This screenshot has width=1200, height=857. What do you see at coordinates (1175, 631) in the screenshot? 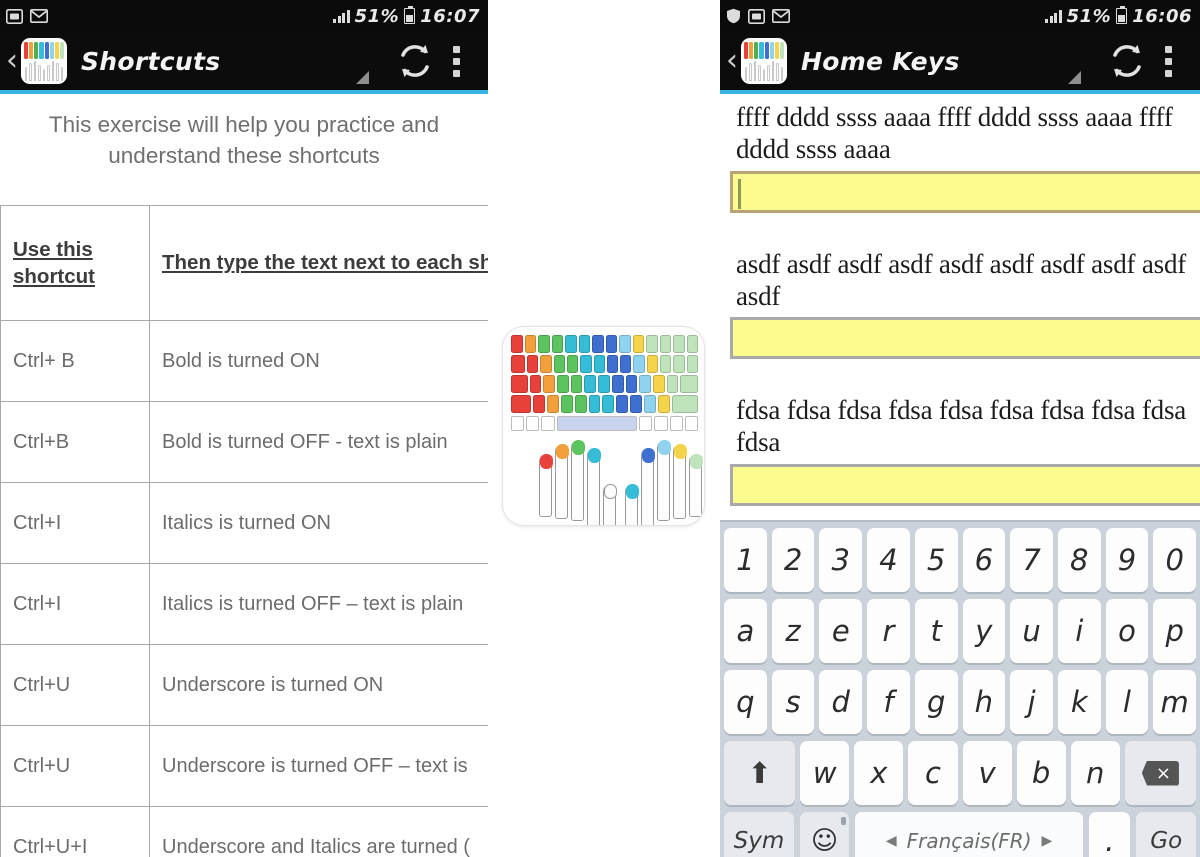
I see `key-p: p` at bounding box center [1175, 631].